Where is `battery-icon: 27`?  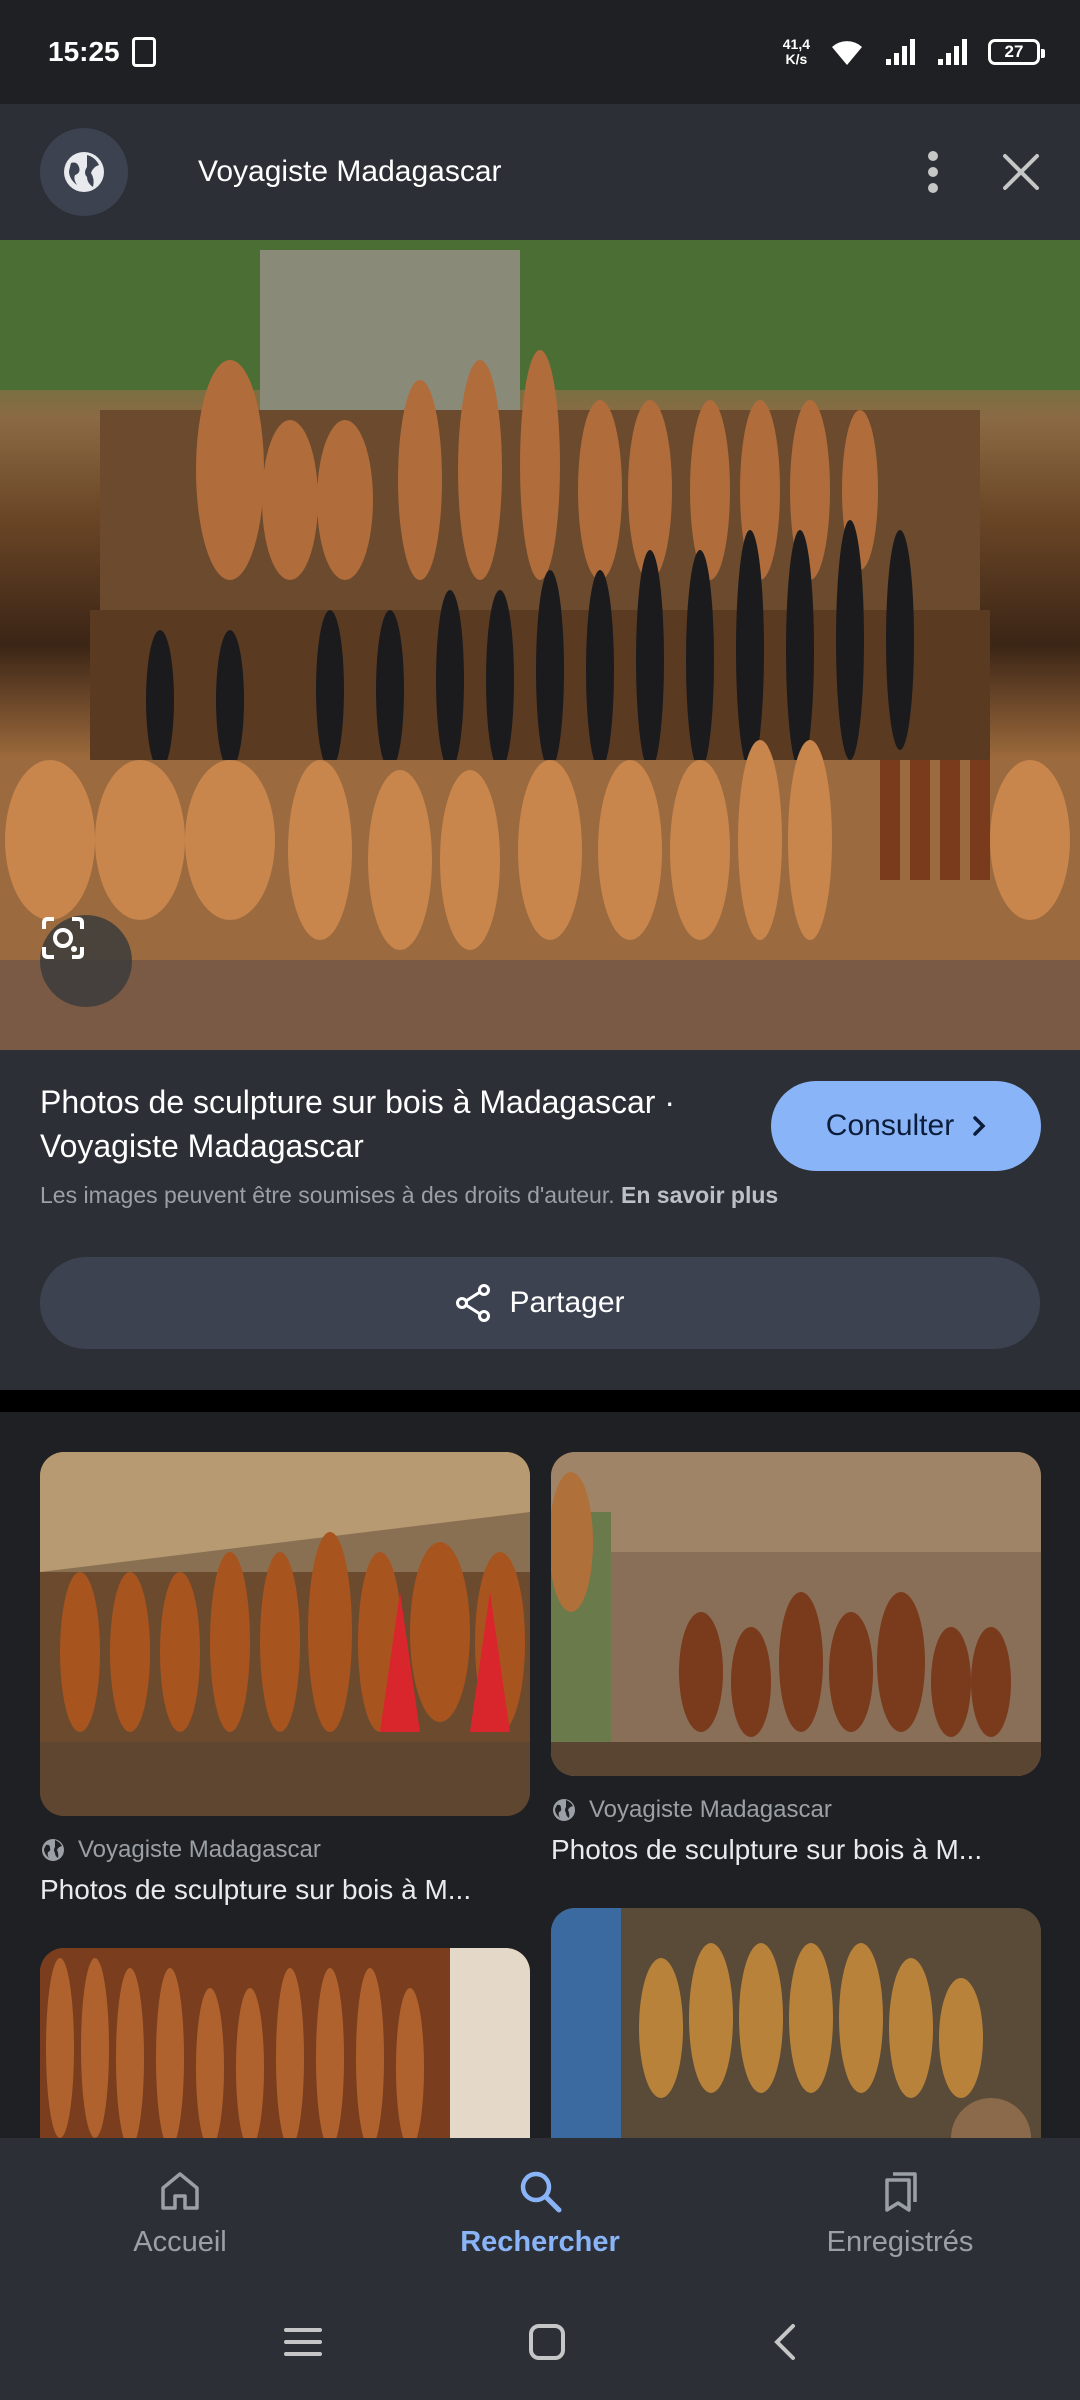 battery-icon: 27 is located at coordinates (1016, 52).